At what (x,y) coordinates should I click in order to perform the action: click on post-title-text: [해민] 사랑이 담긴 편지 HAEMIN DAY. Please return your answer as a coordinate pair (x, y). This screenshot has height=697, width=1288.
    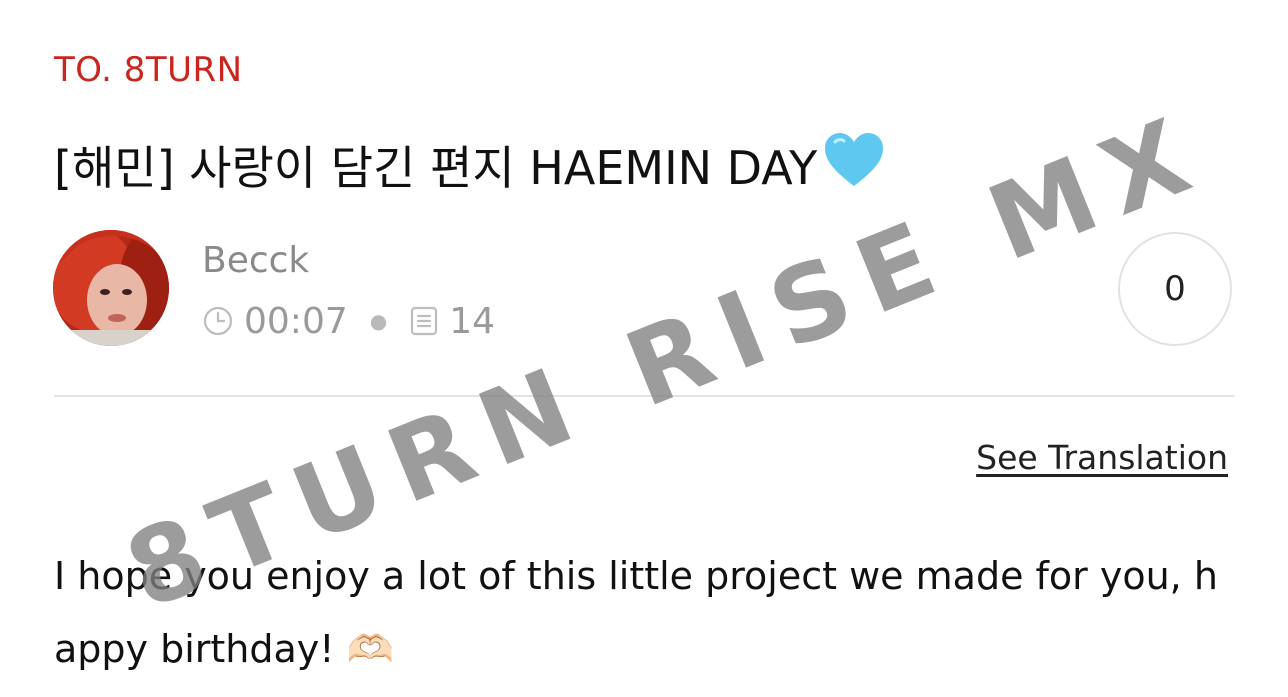
    Looking at the image, I should click on (436, 168).